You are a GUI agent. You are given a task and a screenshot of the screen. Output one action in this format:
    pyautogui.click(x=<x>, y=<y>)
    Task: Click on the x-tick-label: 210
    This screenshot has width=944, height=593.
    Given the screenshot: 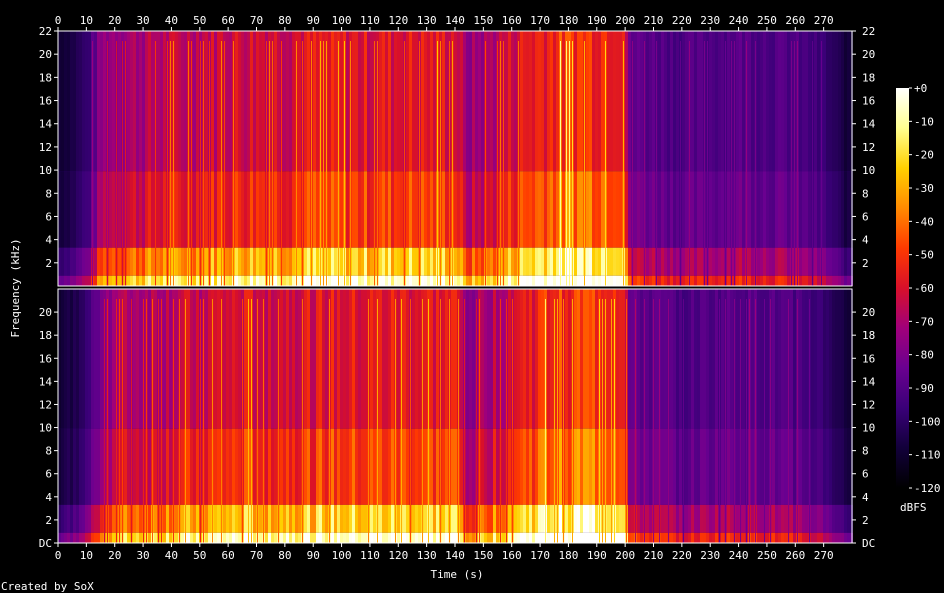 What is the action you would take?
    pyautogui.click(x=654, y=20)
    